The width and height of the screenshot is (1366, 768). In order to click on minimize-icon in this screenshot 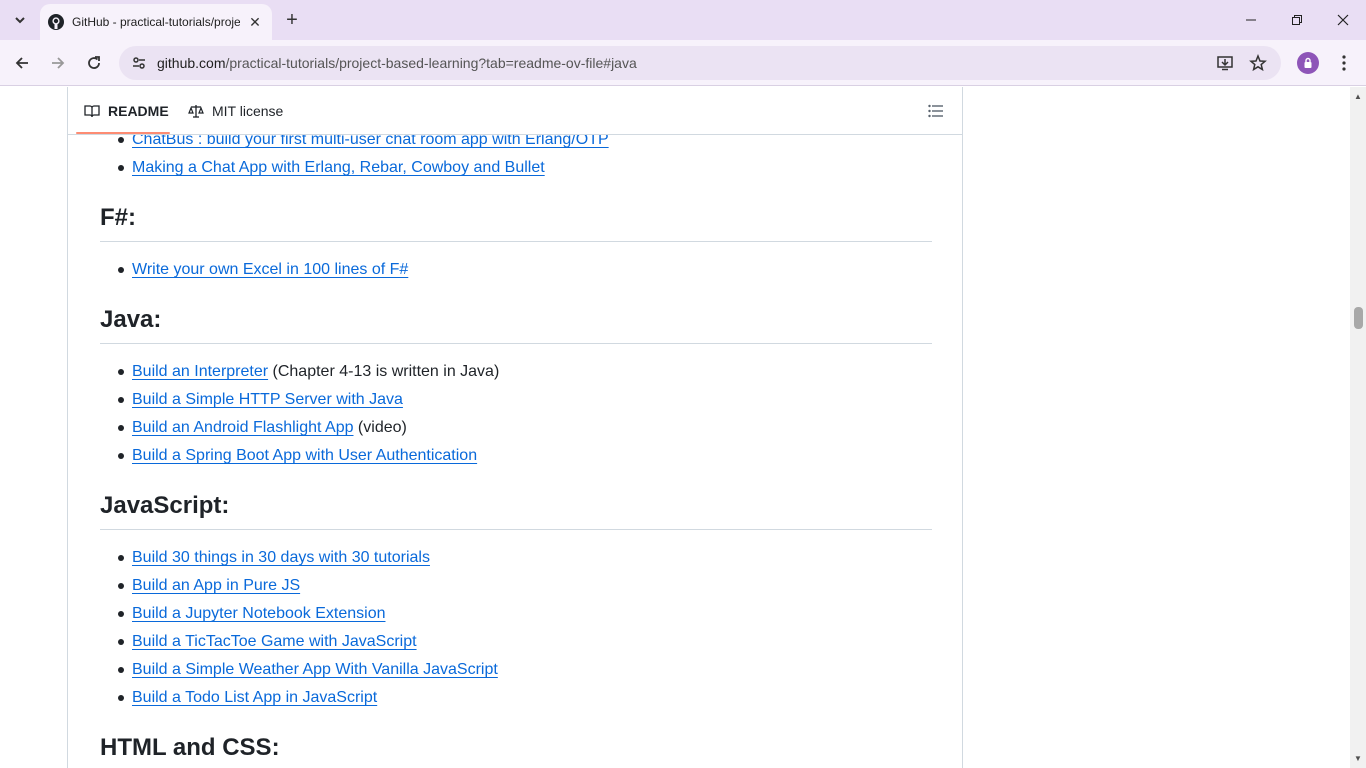, I will do `click(1251, 20)`.